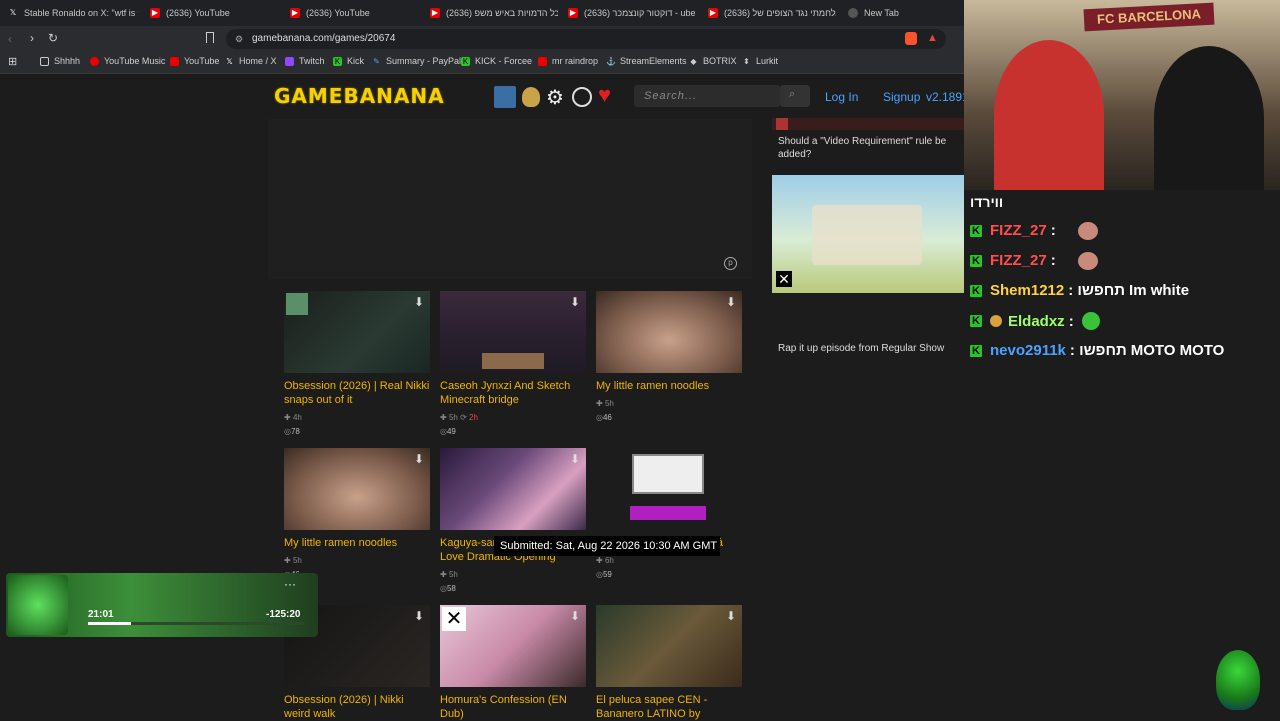 This screenshot has height=721, width=1280. I want to click on card-title: Obsession (2026) | Nikki weird walk, so click(357, 707).